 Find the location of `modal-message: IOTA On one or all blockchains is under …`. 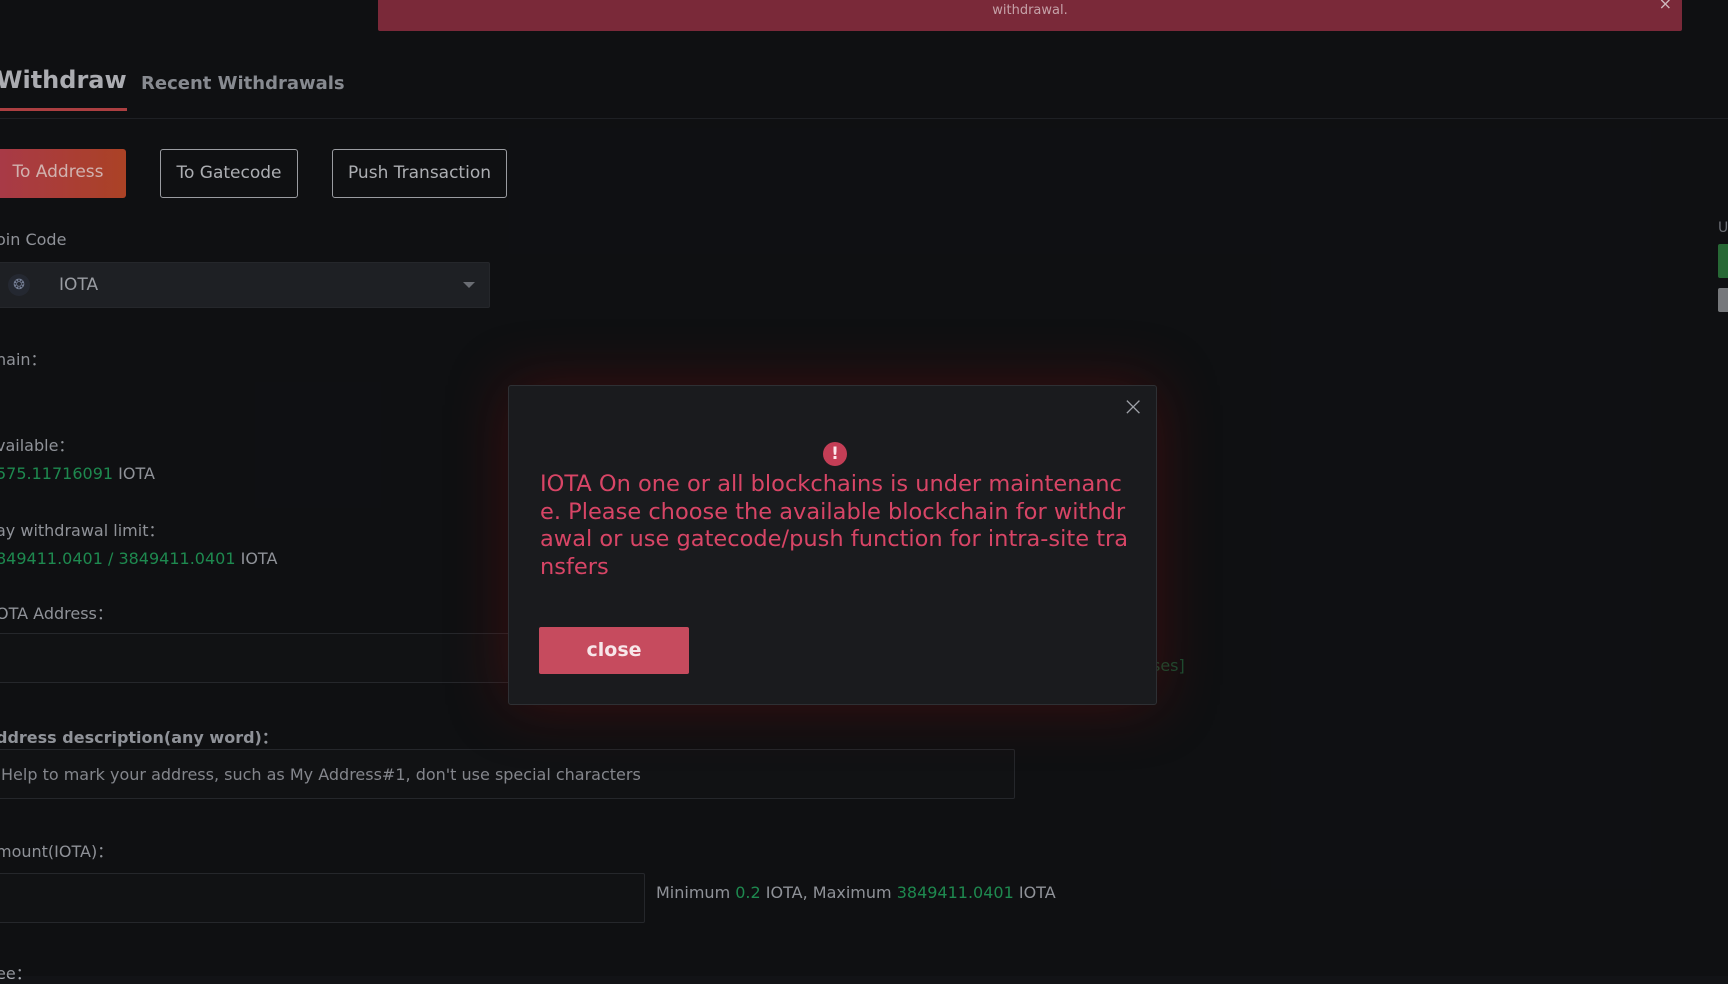

modal-message: IOTA On one or all blockchains is under … is located at coordinates (834, 525).